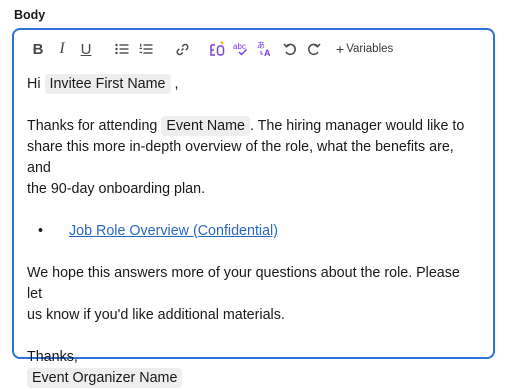  What do you see at coordinates (173, 231) in the screenshot?
I see `job-role-overview-link: Job Role Overview (Confidential)` at bounding box center [173, 231].